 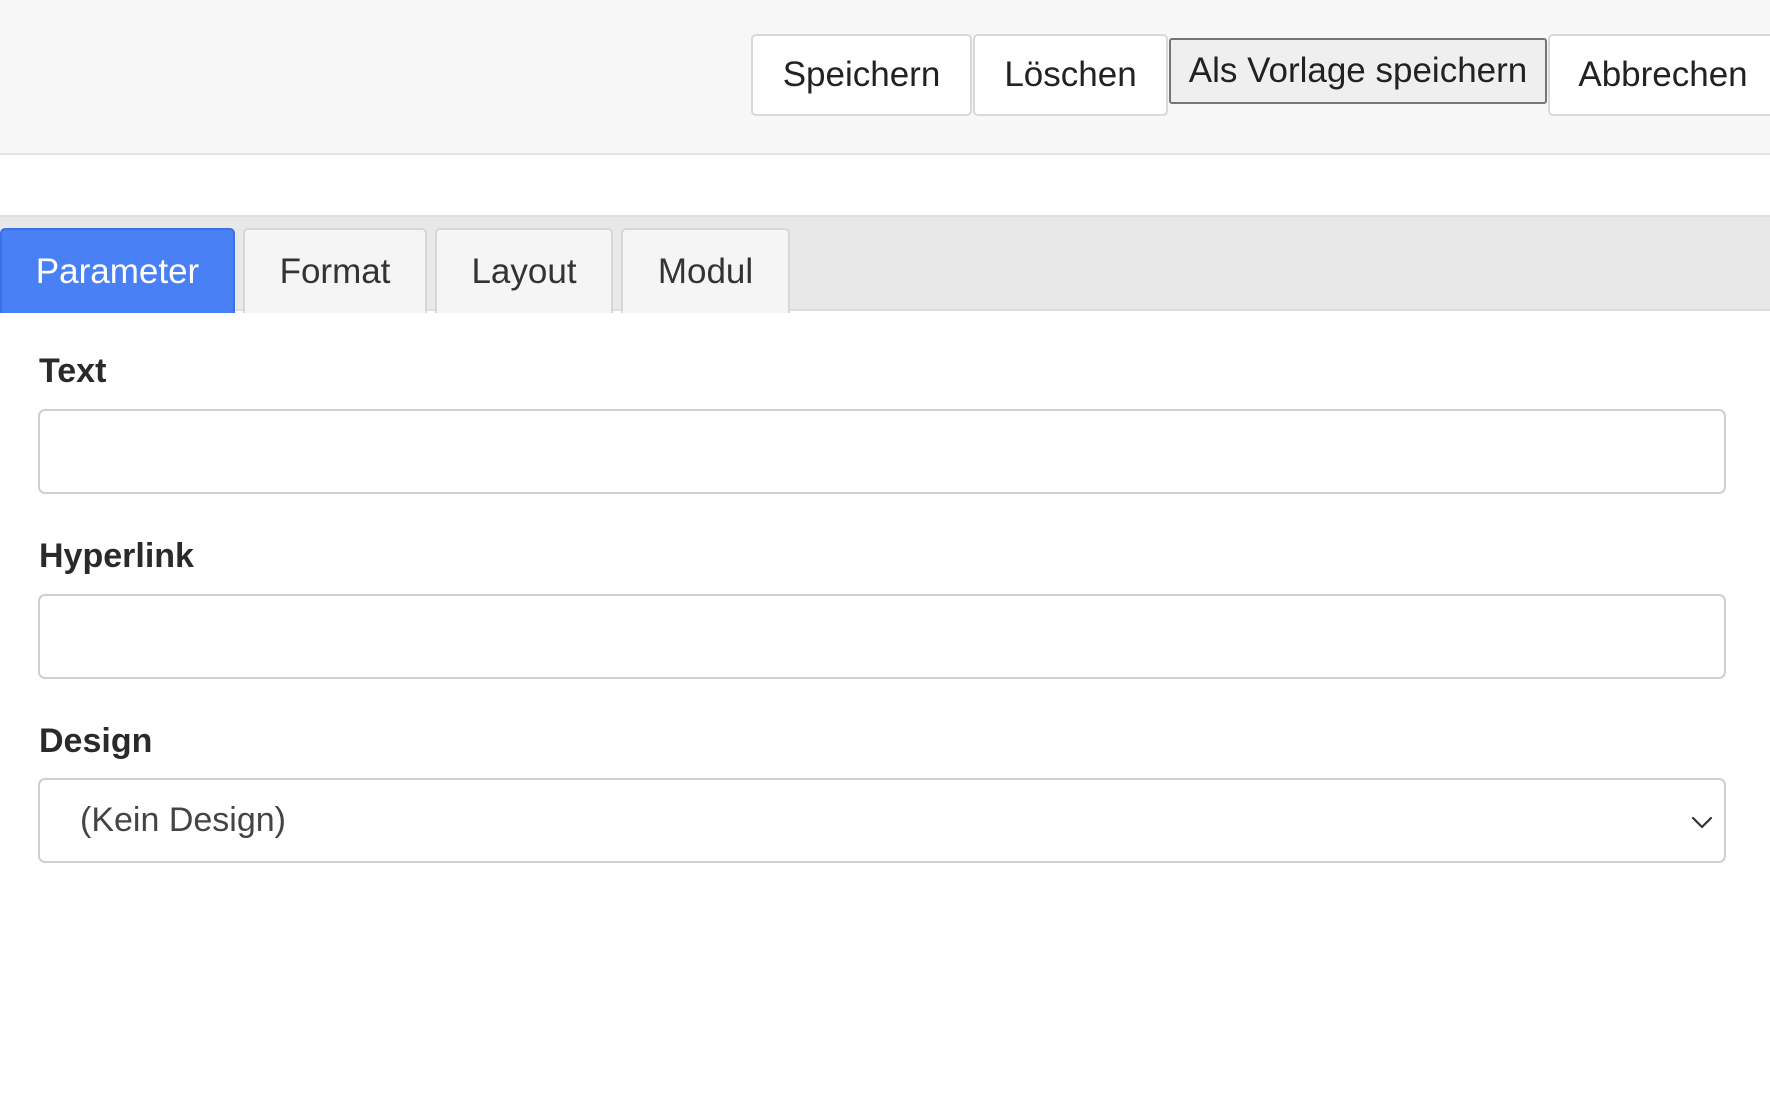 I want to click on tab-parameter: Parameter, so click(x=117, y=270).